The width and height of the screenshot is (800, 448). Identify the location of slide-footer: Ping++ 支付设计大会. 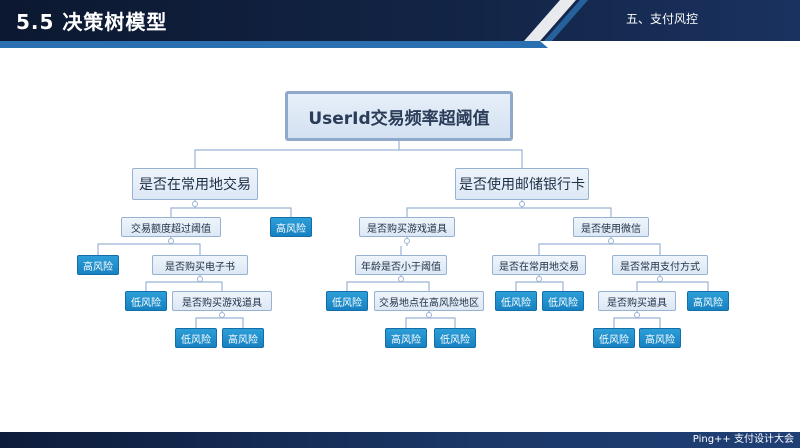
(400, 440).